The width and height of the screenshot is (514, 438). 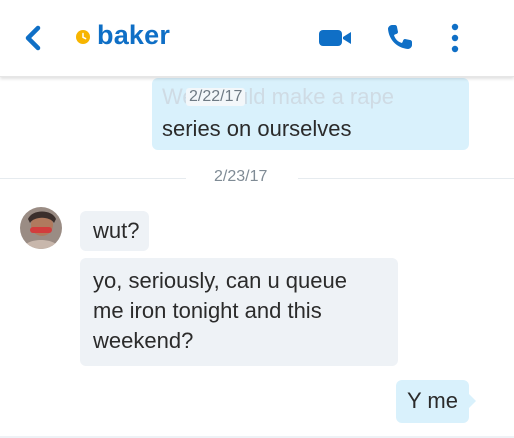 What do you see at coordinates (406, 178) in the screenshot?
I see `date-separator-line-right` at bounding box center [406, 178].